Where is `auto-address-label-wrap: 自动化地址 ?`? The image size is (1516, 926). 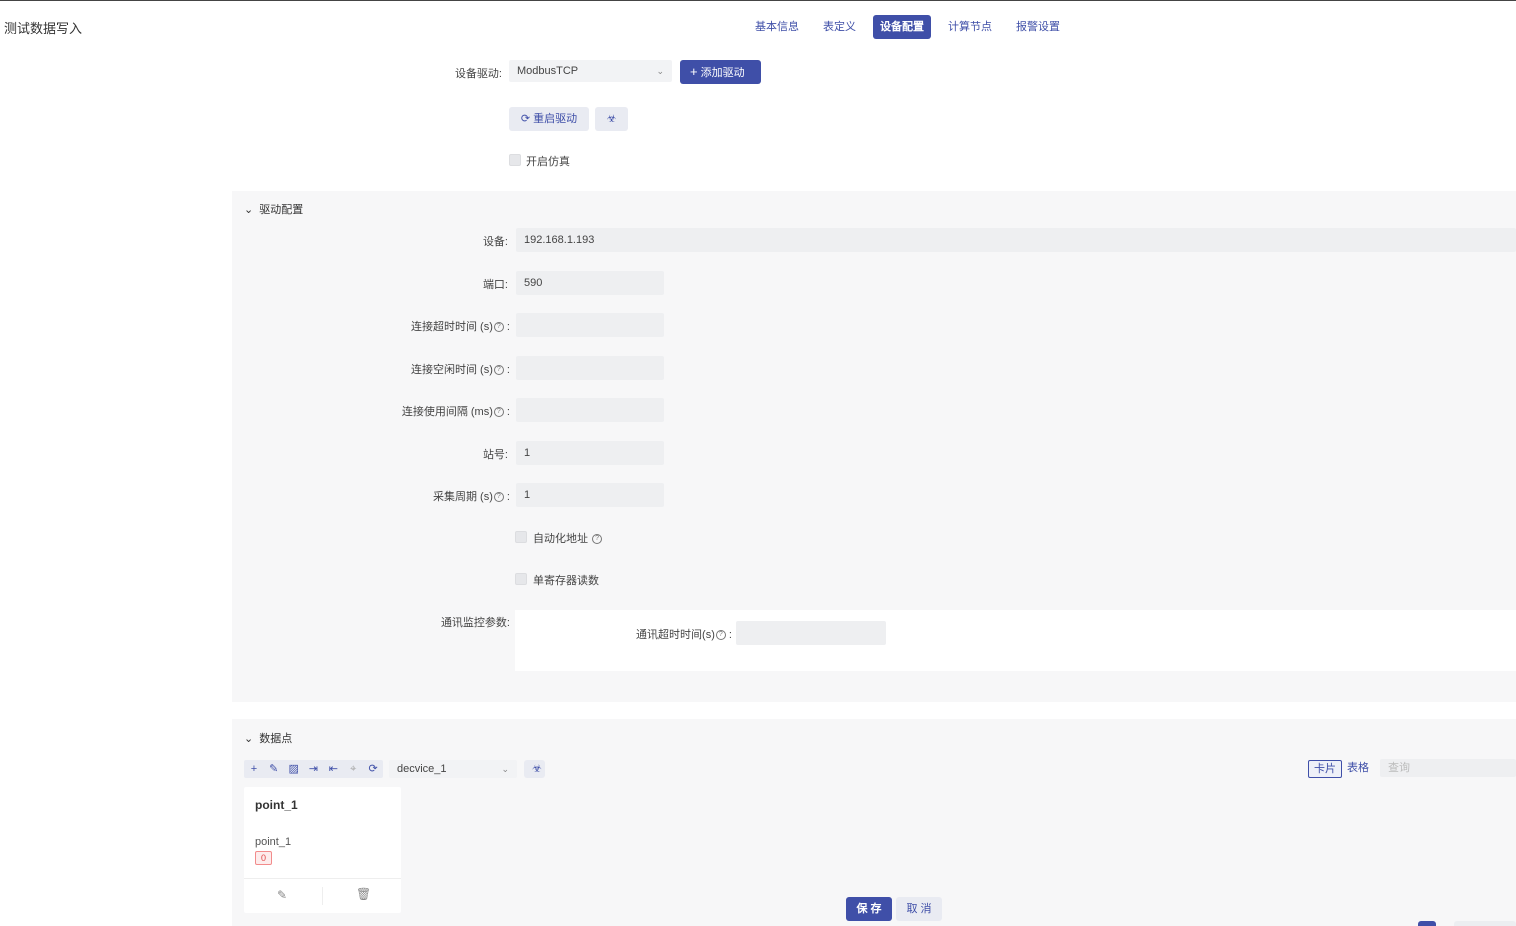
auto-address-label-wrap: 自动化地址 ? is located at coordinates (568, 538).